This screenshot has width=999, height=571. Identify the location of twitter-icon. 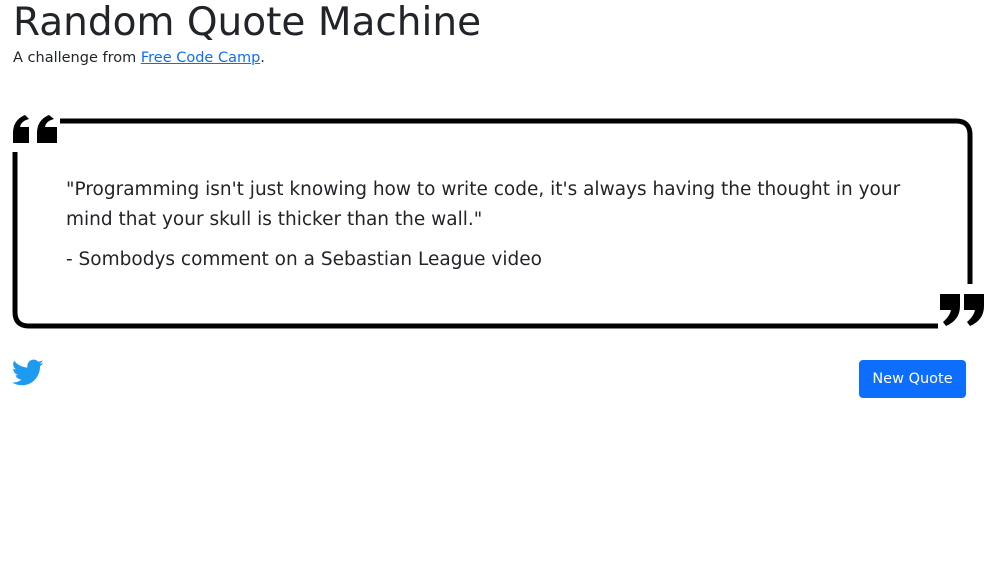
(28, 373).